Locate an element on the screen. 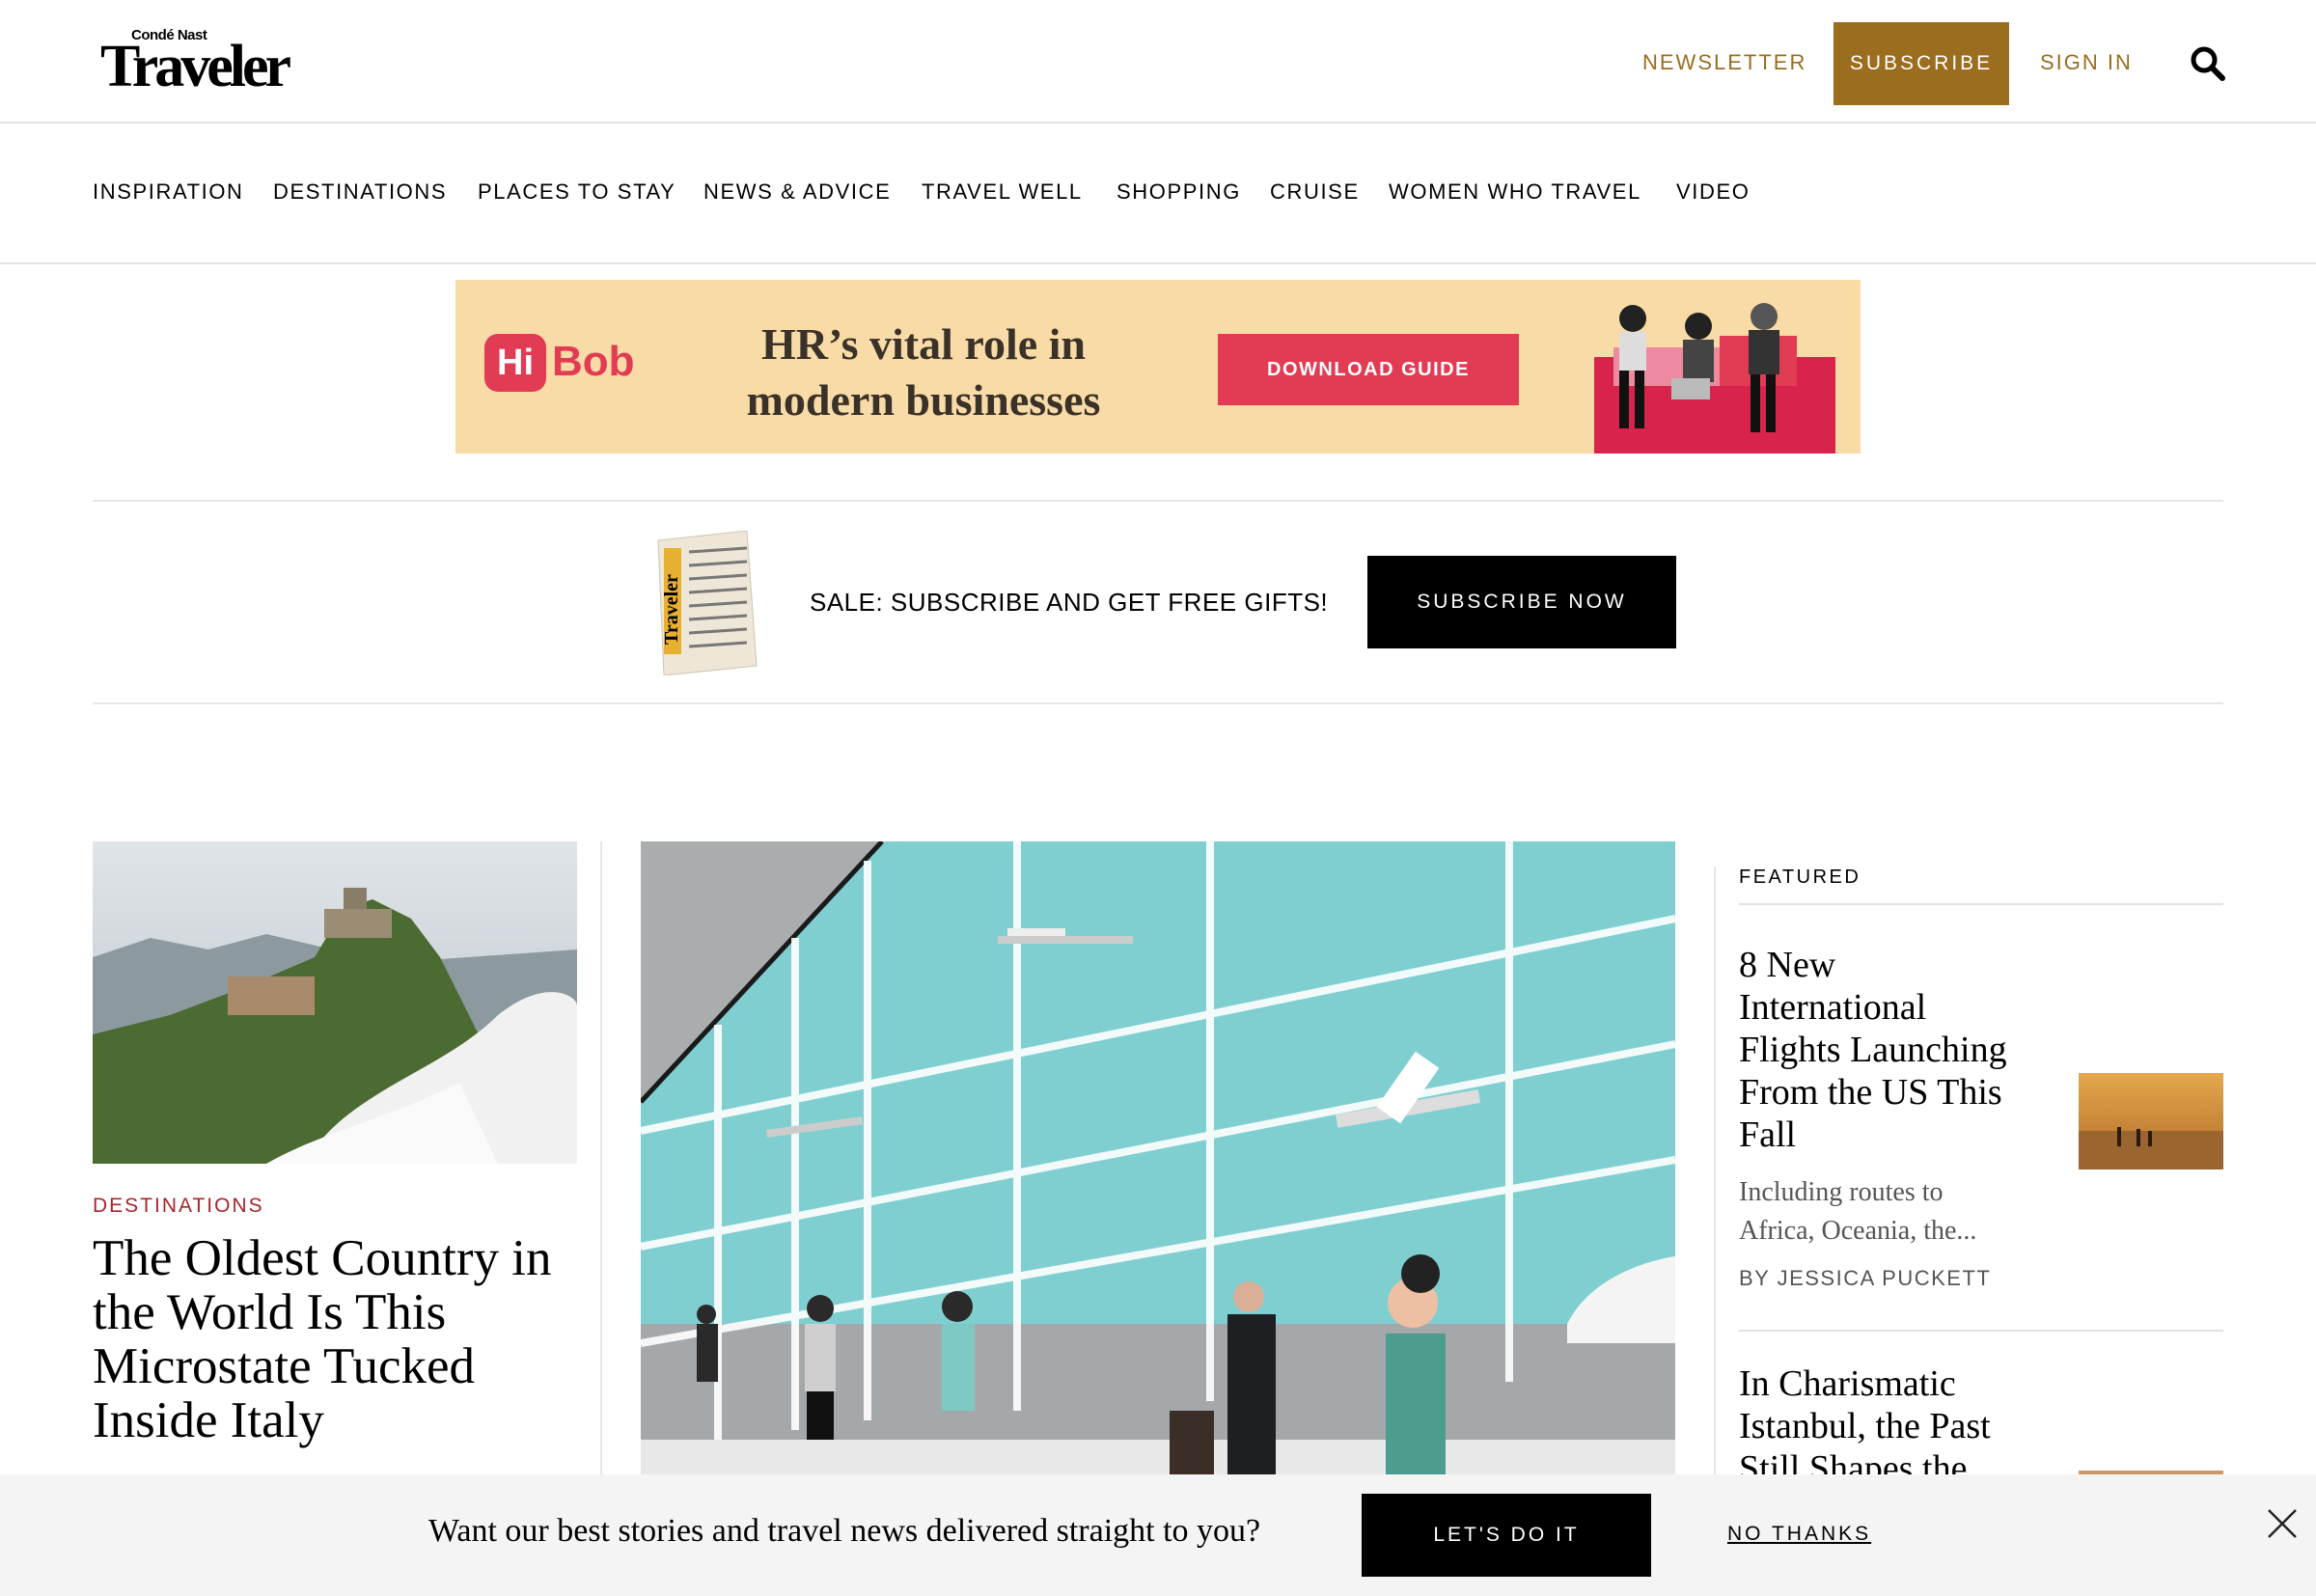 The image size is (2316, 1596). nav-item-video: VIDEO is located at coordinates (1713, 192).